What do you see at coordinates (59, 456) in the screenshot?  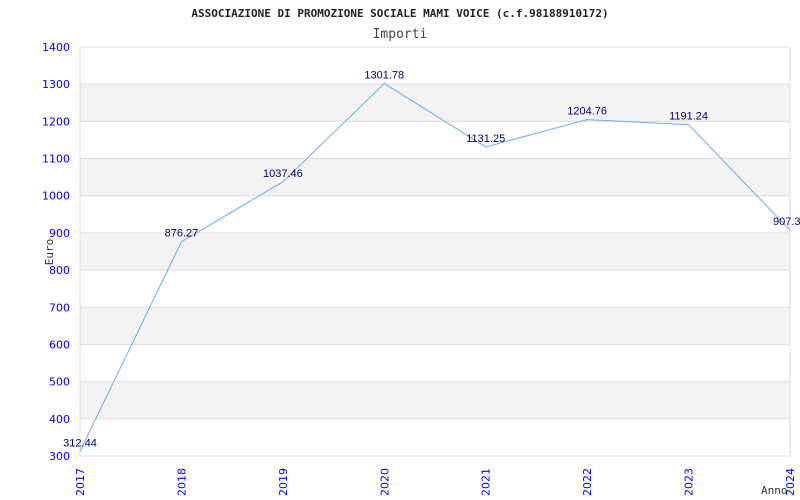 I see `y-tick-label: 300` at bounding box center [59, 456].